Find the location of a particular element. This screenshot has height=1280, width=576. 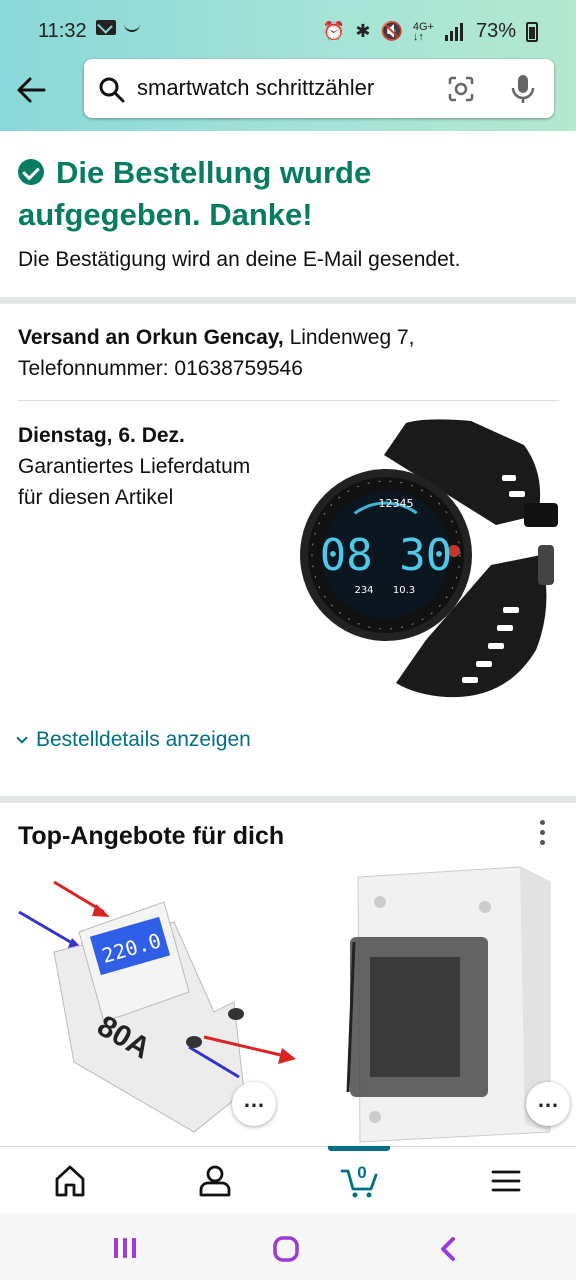

battery-icon is located at coordinates (532, 31).